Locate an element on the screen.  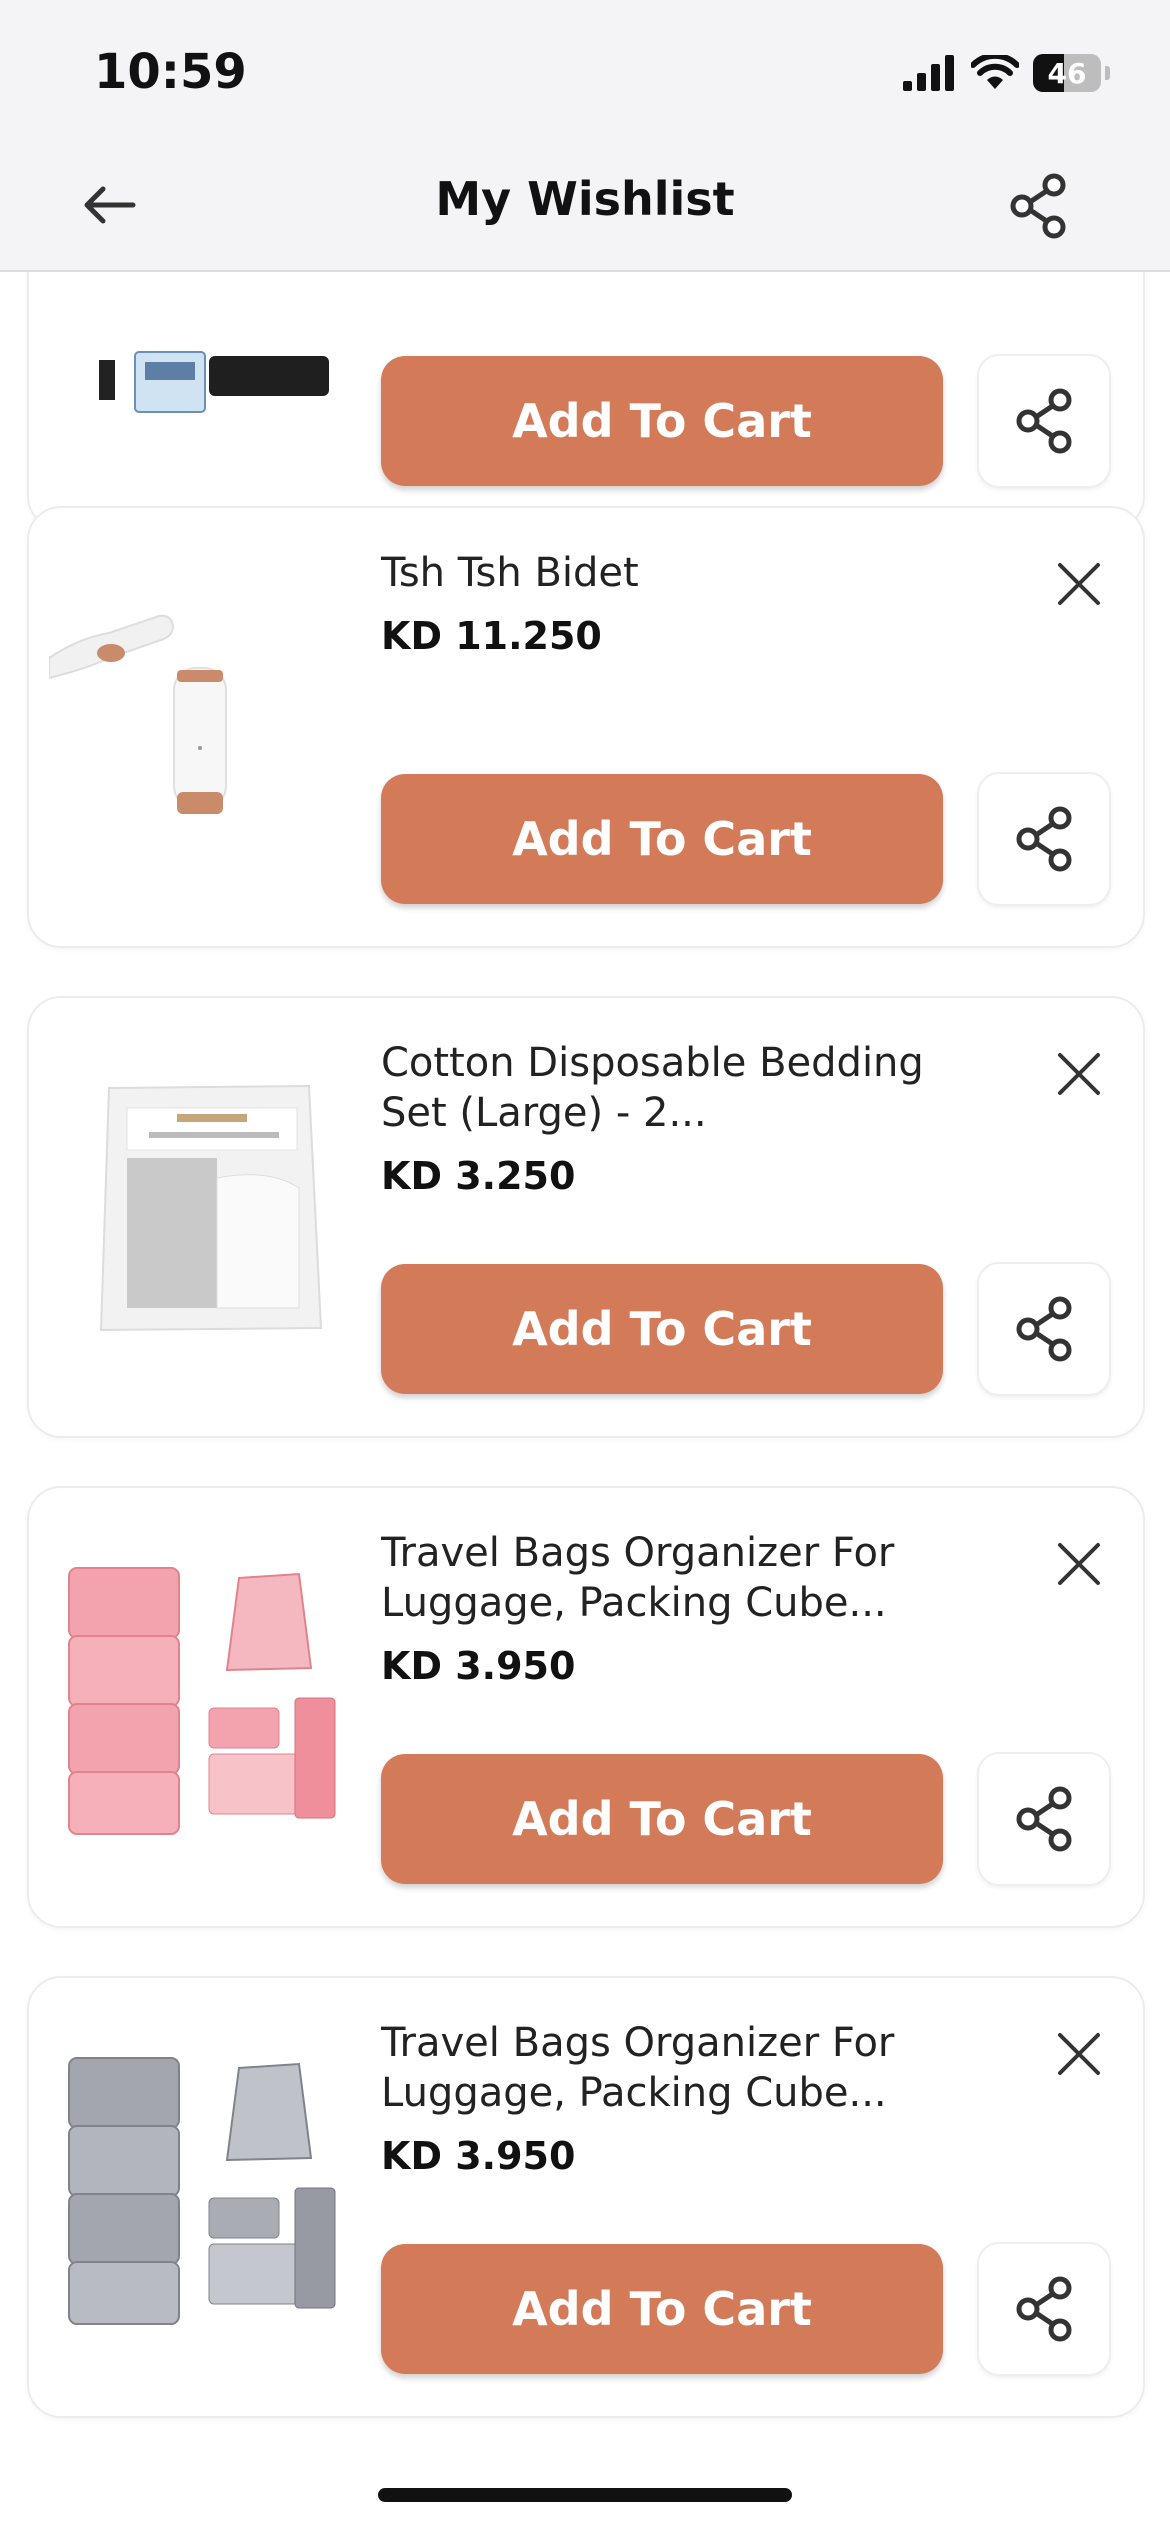
cellular-signal-icon is located at coordinates (928, 73).